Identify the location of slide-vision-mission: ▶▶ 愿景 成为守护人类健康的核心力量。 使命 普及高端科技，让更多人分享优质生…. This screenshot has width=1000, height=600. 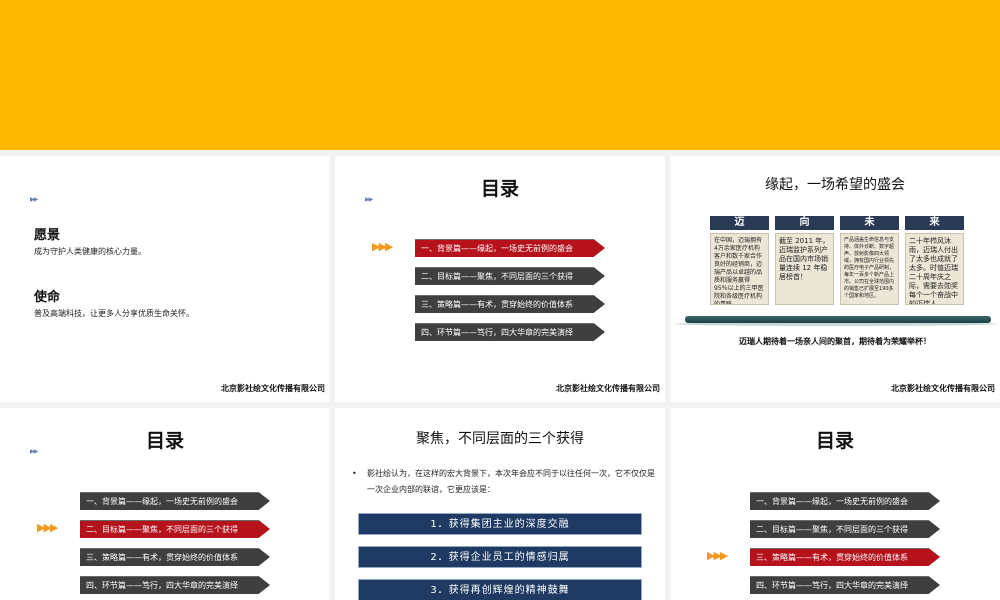
(165, 279).